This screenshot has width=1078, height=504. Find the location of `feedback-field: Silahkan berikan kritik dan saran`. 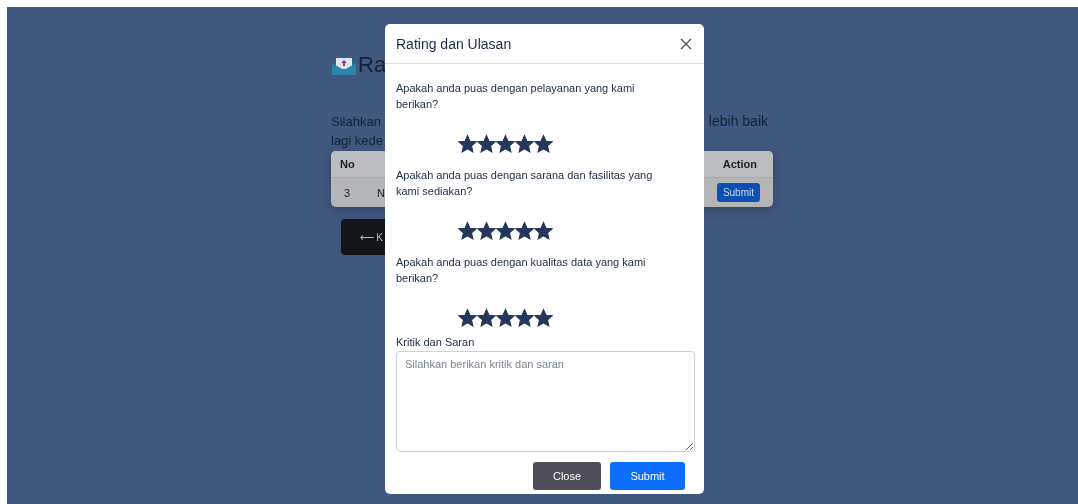

feedback-field: Silahkan berikan kritik dan saran is located at coordinates (545, 401).